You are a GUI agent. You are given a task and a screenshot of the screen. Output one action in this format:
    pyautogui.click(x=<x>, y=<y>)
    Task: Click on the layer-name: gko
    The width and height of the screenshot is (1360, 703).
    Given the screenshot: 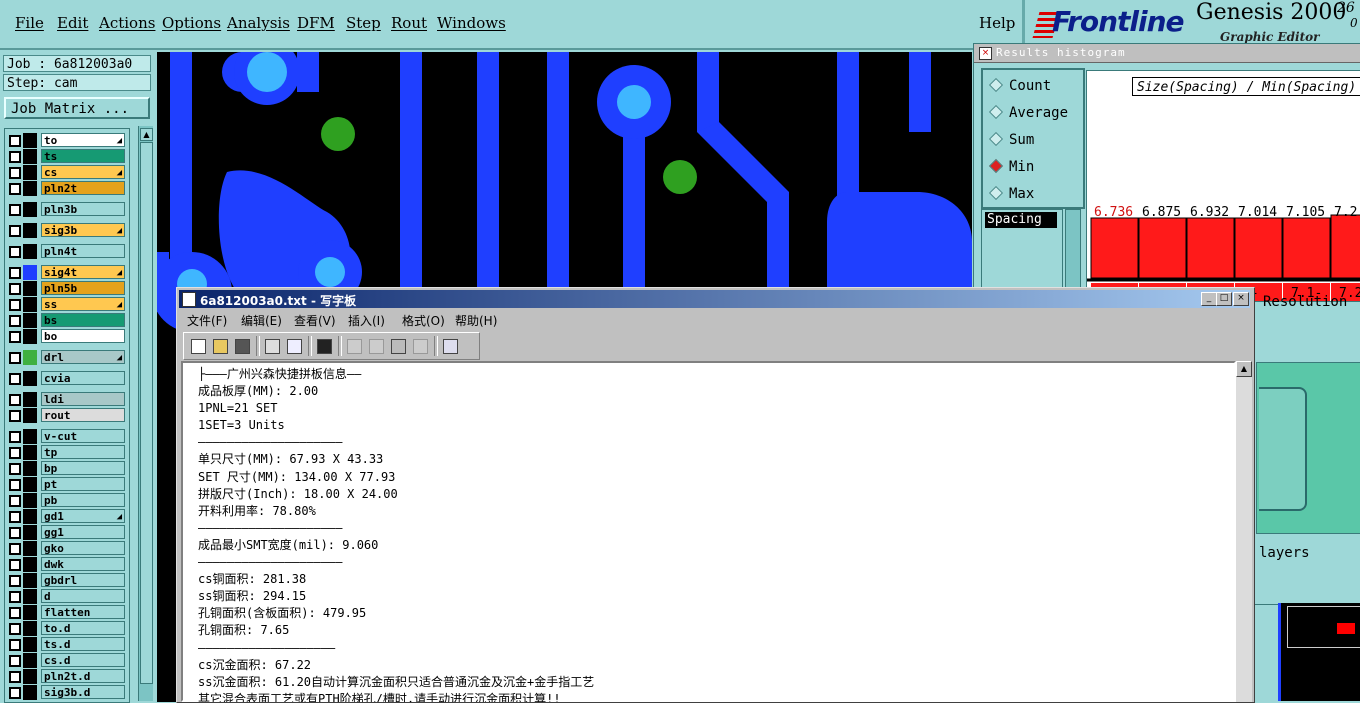 What is the action you would take?
    pyautogui.click(x=83, y=548)
    